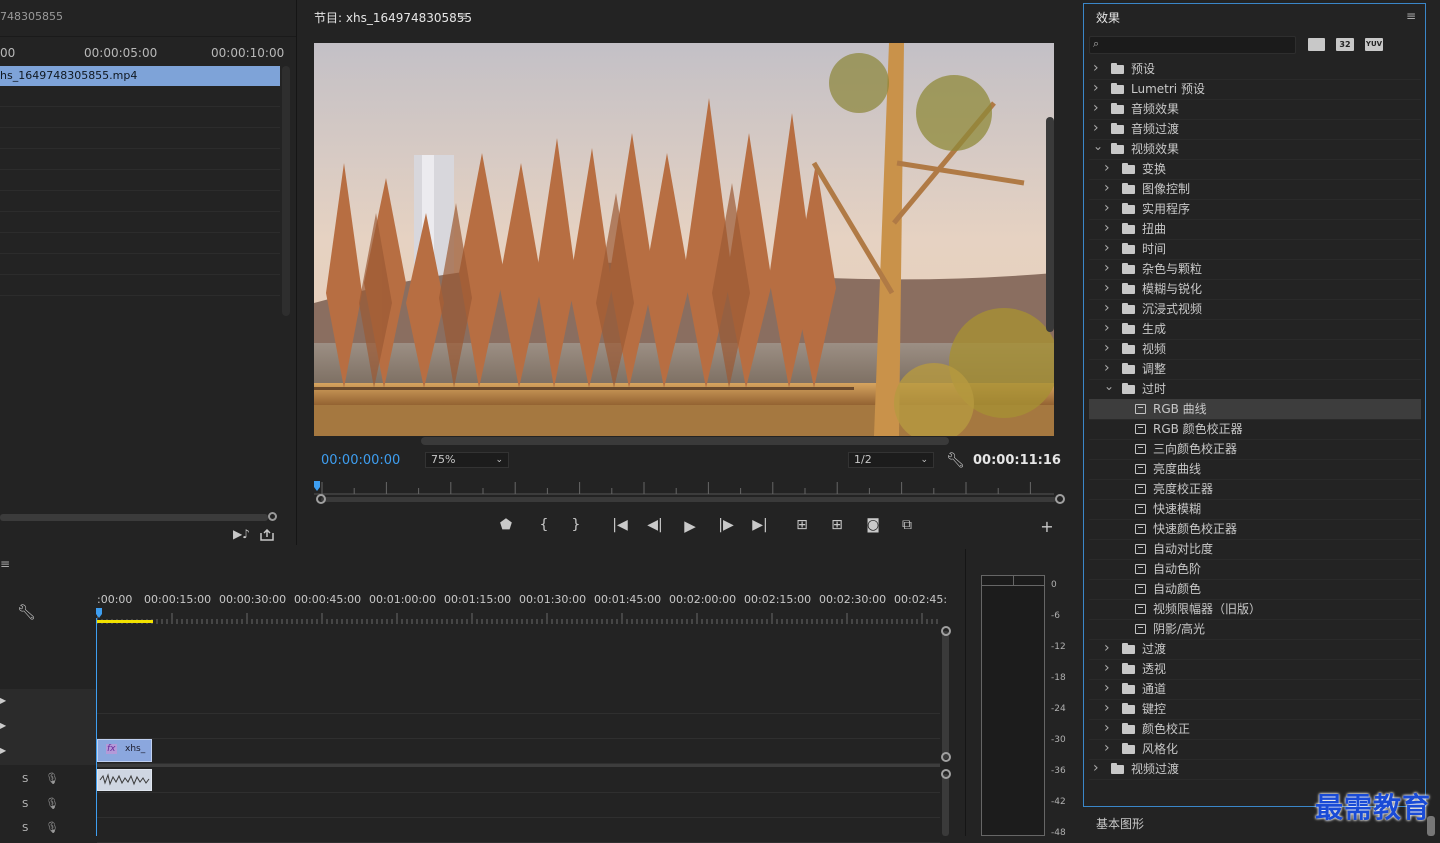 Image resolution: width=1440 pixels, height=843 pixels. What do you see at coordinates (576, 525) in the screenshot?
I see `mark-out-icon: }` at bounding box center [576, 525].